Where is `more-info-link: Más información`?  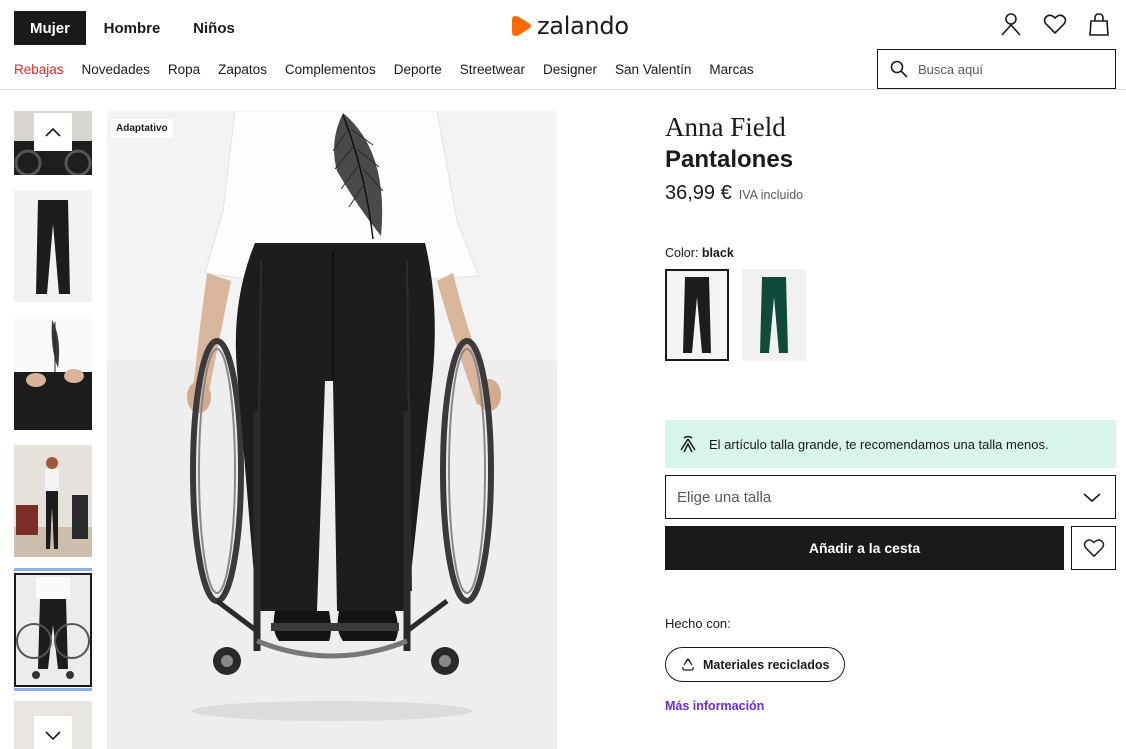 more-info-link: Más información is located at coordinates (714, 706).